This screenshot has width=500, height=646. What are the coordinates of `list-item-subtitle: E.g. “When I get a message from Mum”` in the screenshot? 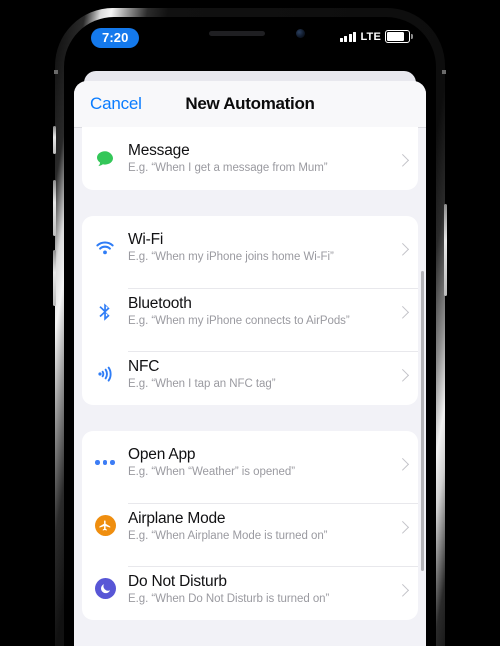 It's located at (228, 168).